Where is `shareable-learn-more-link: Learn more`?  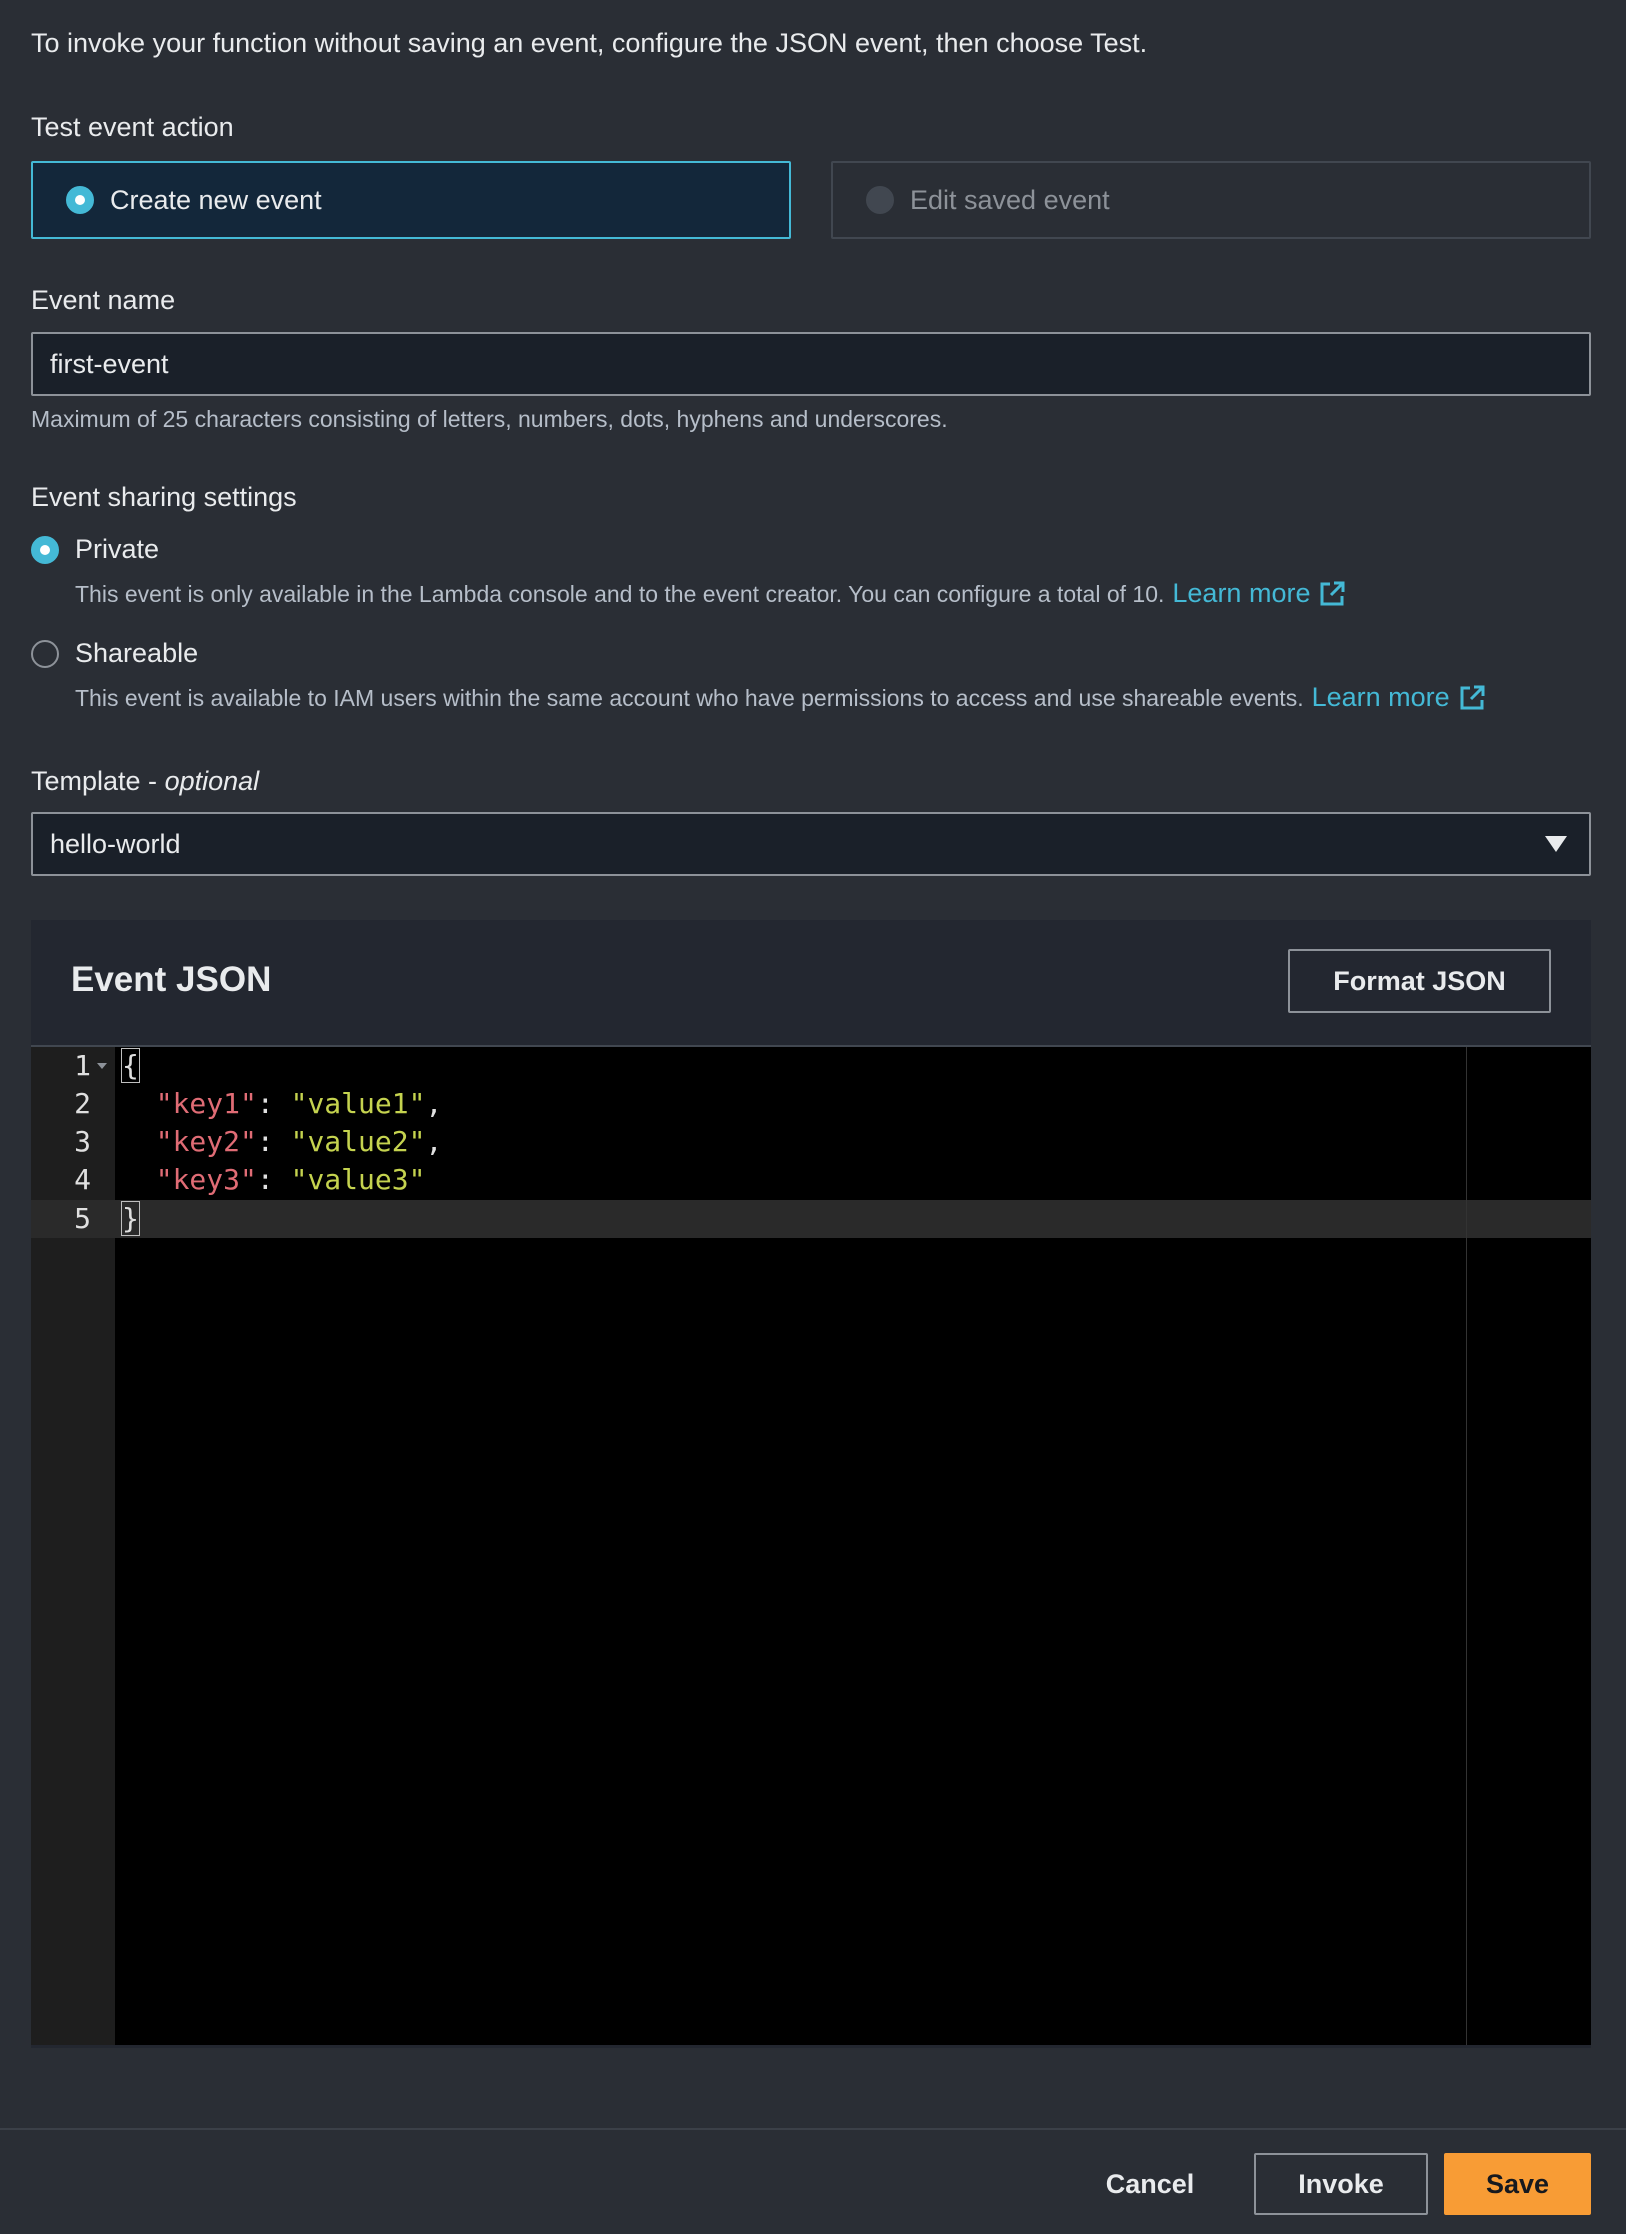
shareable-learn-more-link: Learn more is located at coordinates (1399, 697).